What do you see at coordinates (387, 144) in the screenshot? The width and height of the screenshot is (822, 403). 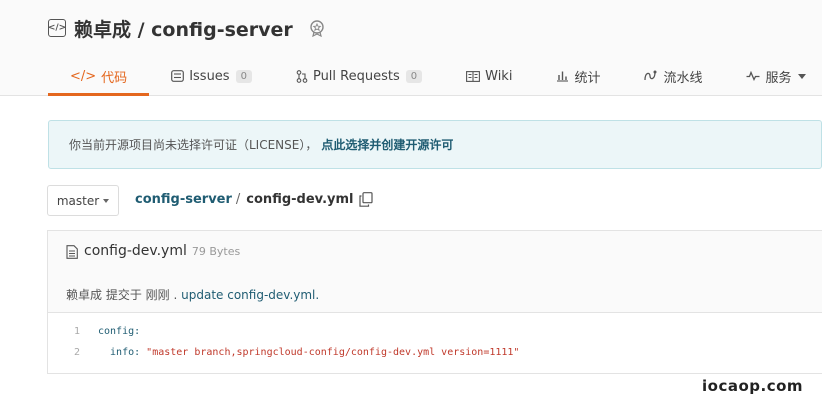 I see `create-license-link: 点此选择并创建开源许可` at bounding box center [387, 144].